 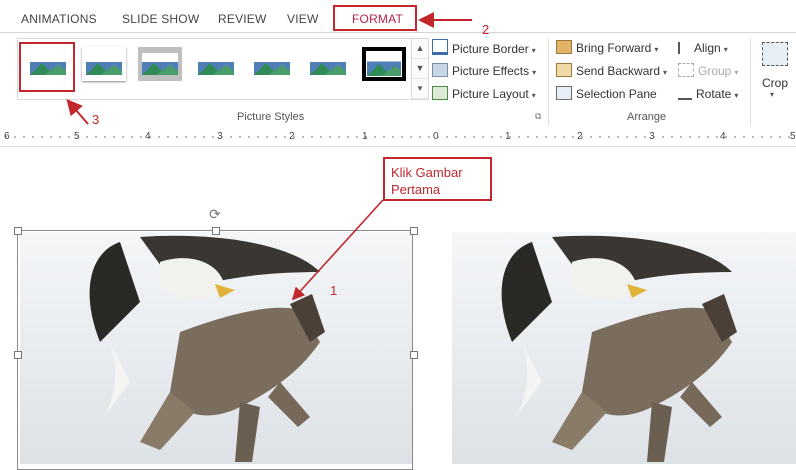 What do you see at coordinates (337, 250) in the screenshot?
I see `arrow-to-first-picture` at bounding box center [337, 250].